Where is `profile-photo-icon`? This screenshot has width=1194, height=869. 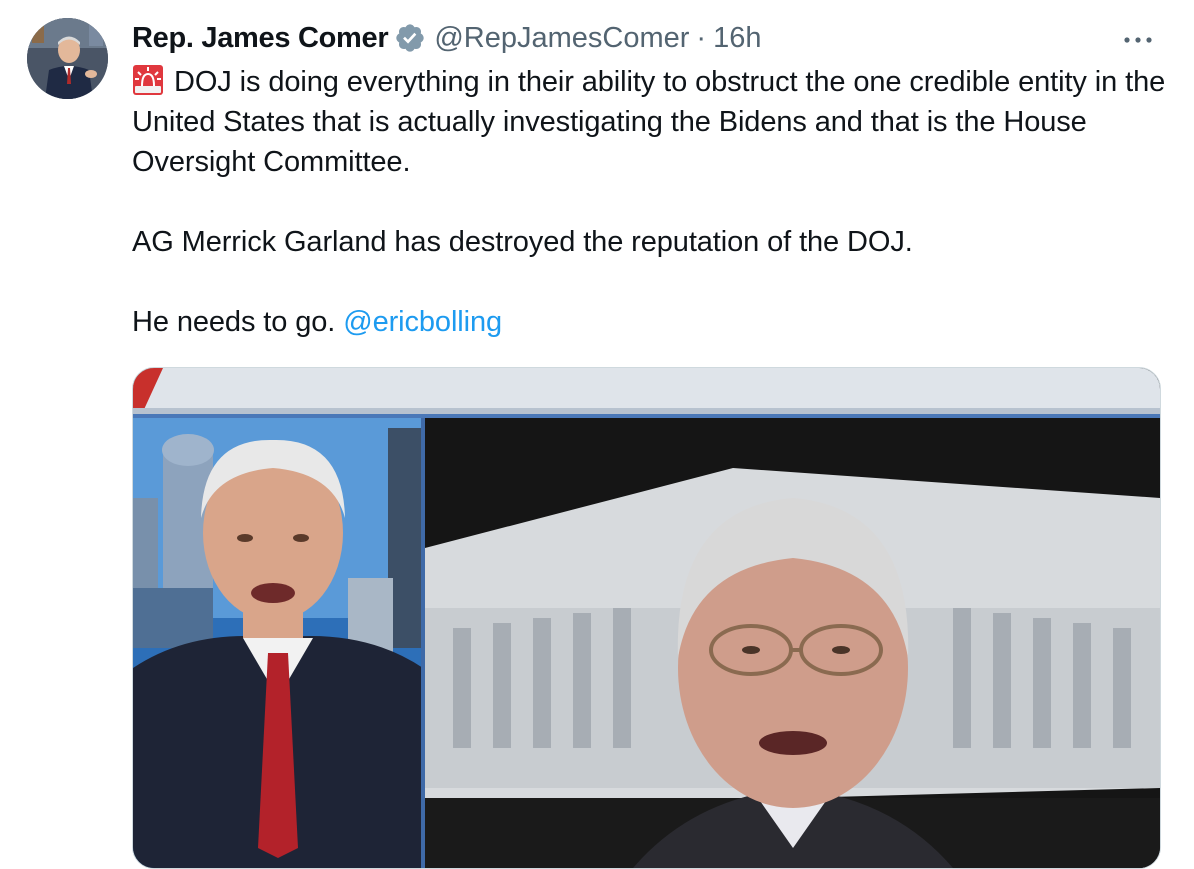
profile-photo-icon is located at coordinates (67, 58).